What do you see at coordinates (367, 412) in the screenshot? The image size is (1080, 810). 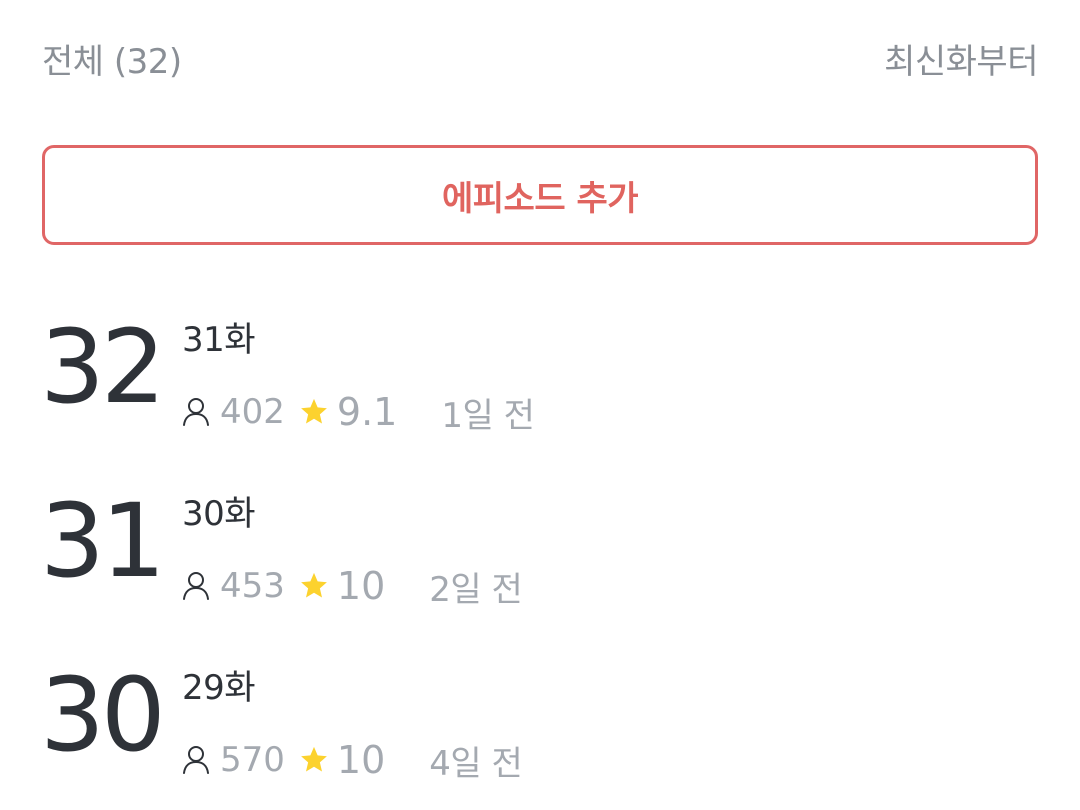 I see `rating-value: 9.1` at bounding box center [367, 412].